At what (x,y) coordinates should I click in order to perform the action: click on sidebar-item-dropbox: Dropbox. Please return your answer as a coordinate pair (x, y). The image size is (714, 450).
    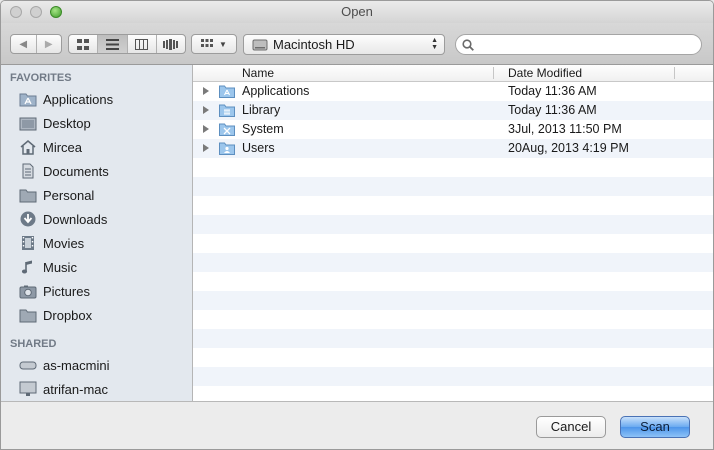
    Looking at the image, I should click on (96, 315).